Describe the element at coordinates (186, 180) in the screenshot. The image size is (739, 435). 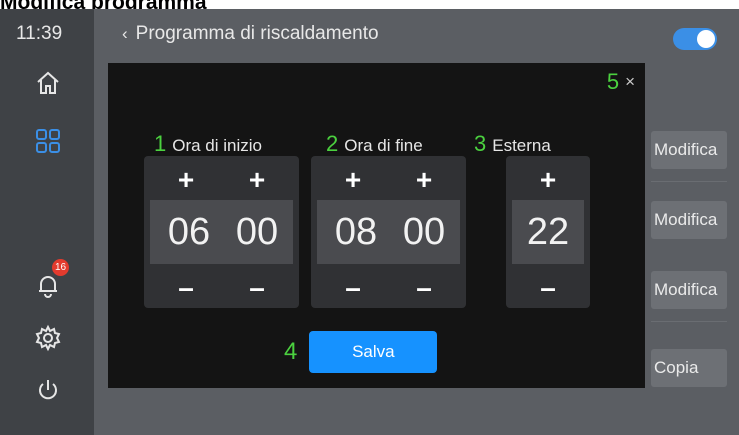
I see `start-hours-plus-button: +` at that location.